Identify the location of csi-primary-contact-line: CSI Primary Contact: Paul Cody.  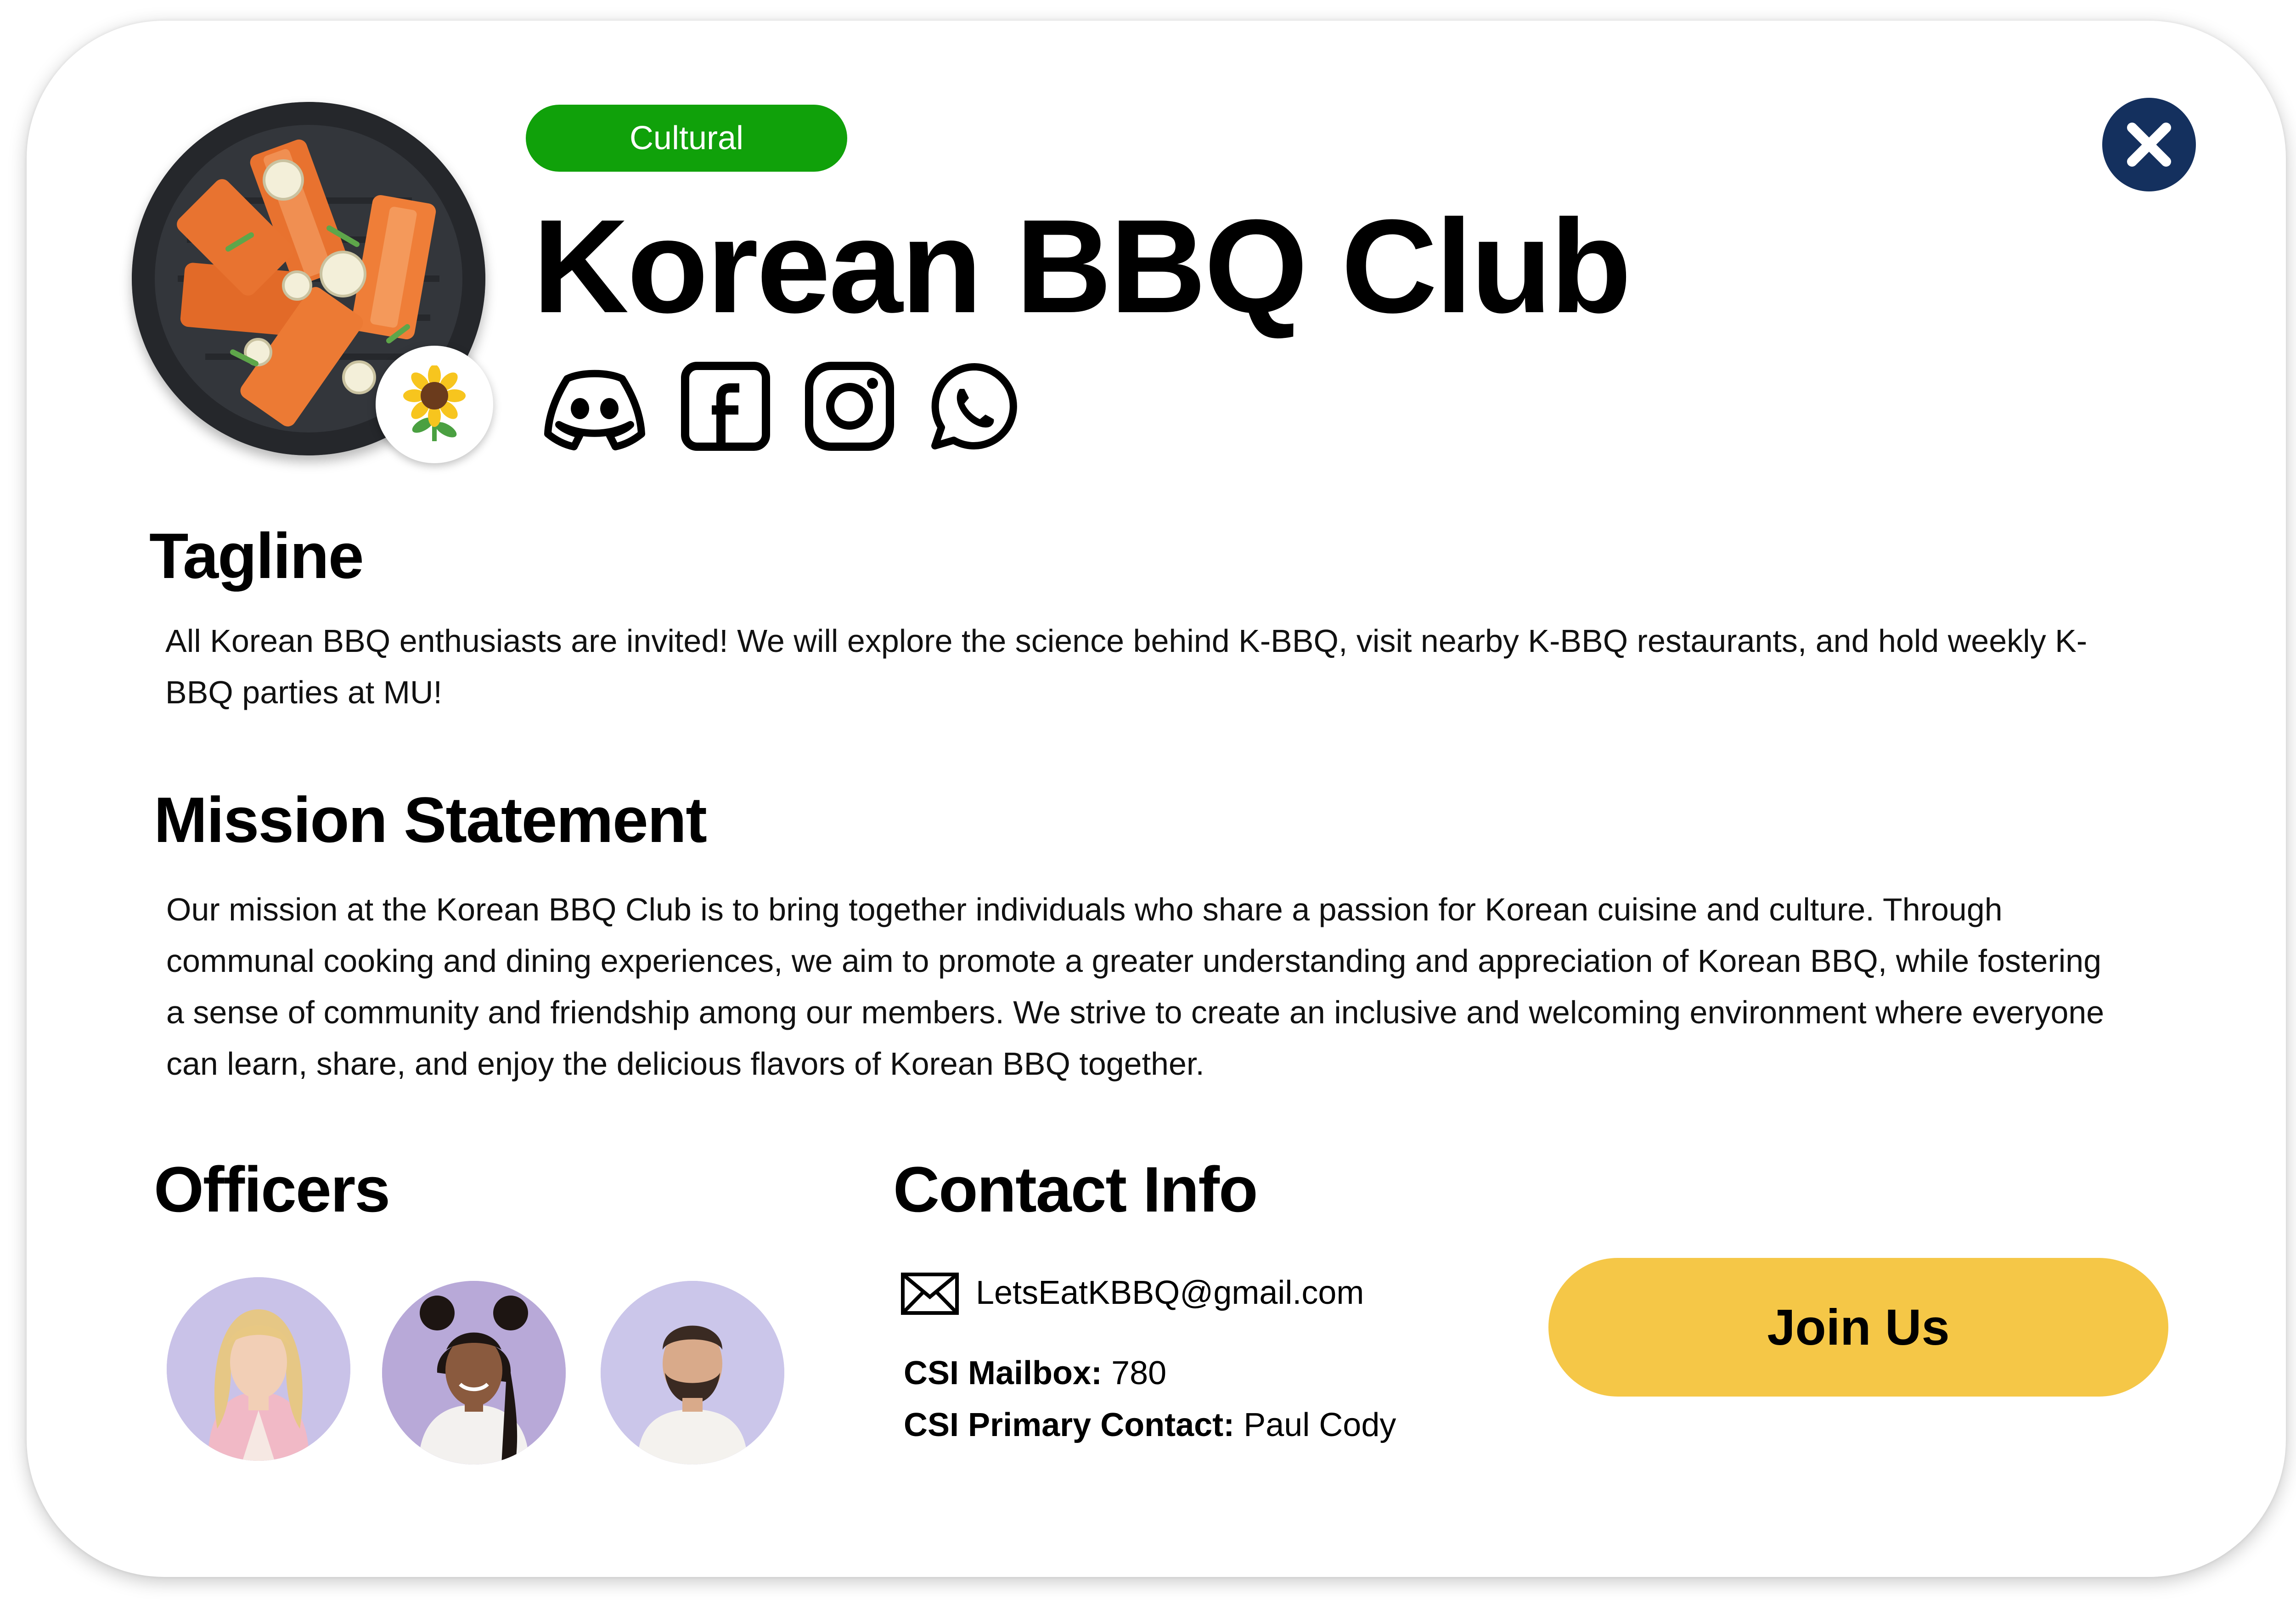
(1150, 1425).